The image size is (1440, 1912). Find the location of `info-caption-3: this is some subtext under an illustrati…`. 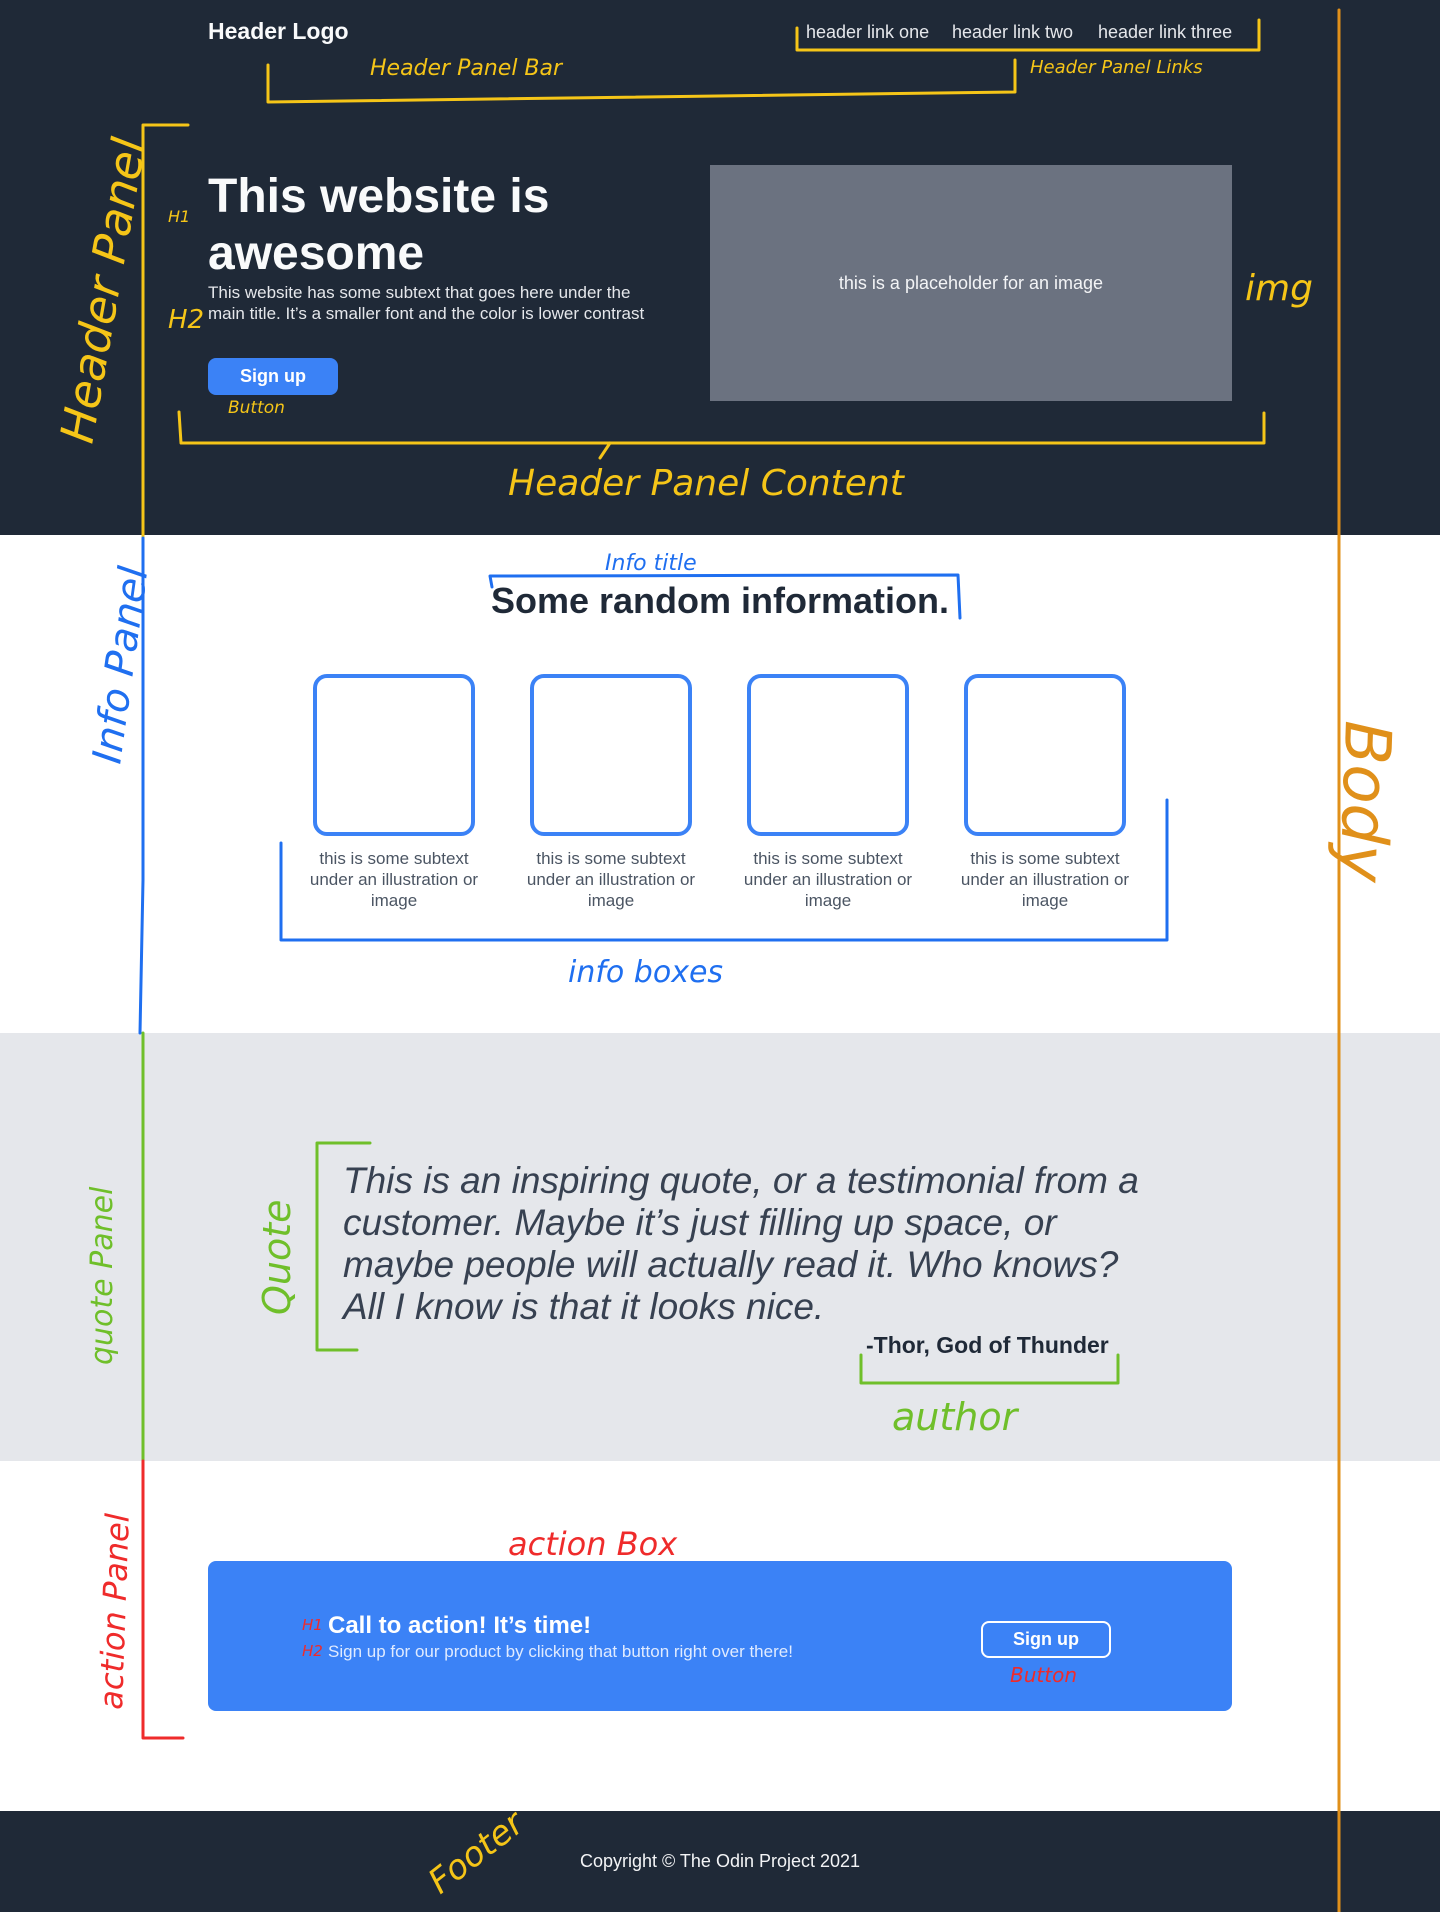

info-caption-3: this is some subtext under an illustrati… is located at coordinates (828, 879).